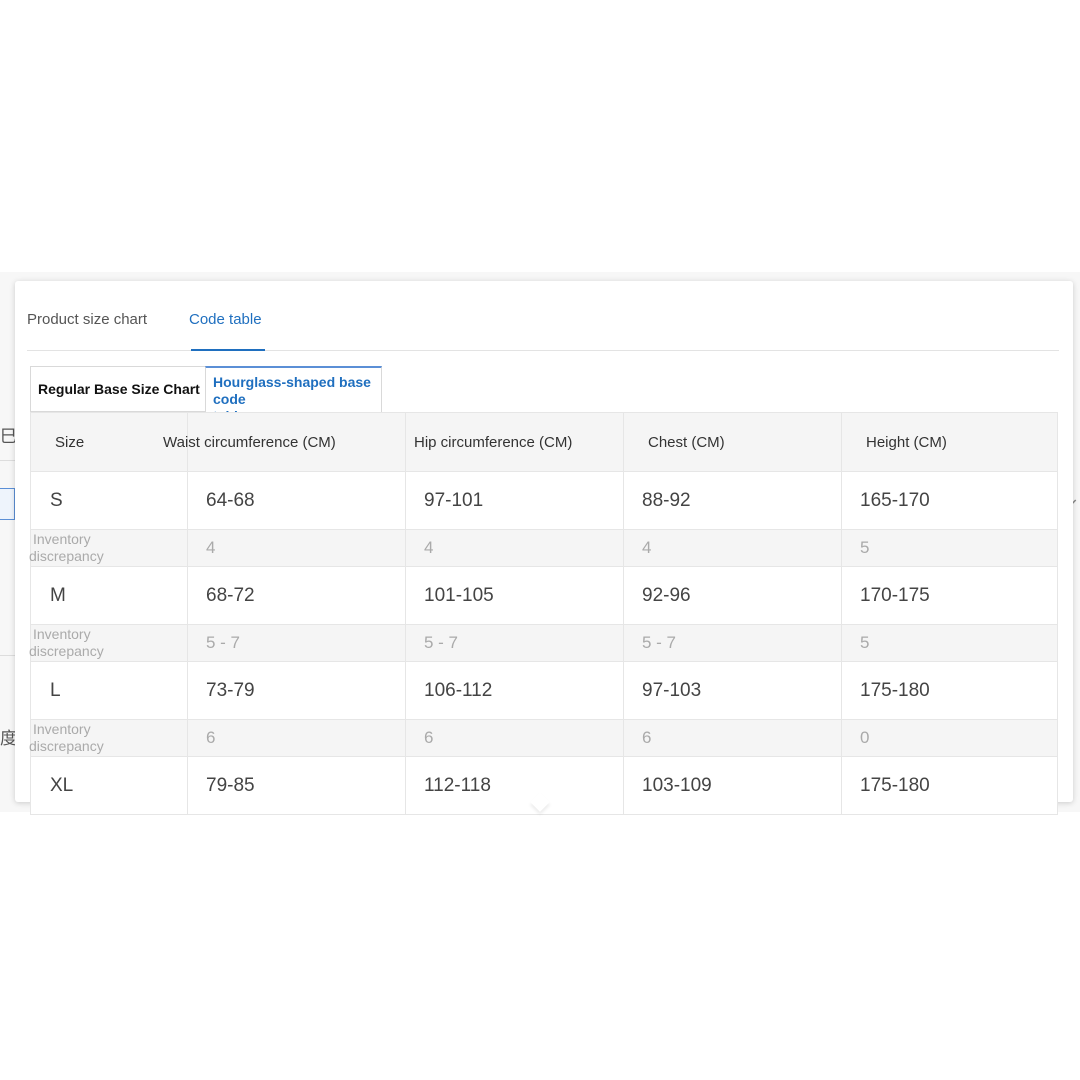 This screenshot has width=1080, height=1080. I want to click on chest-cell: 103-109, so click(732, 785).